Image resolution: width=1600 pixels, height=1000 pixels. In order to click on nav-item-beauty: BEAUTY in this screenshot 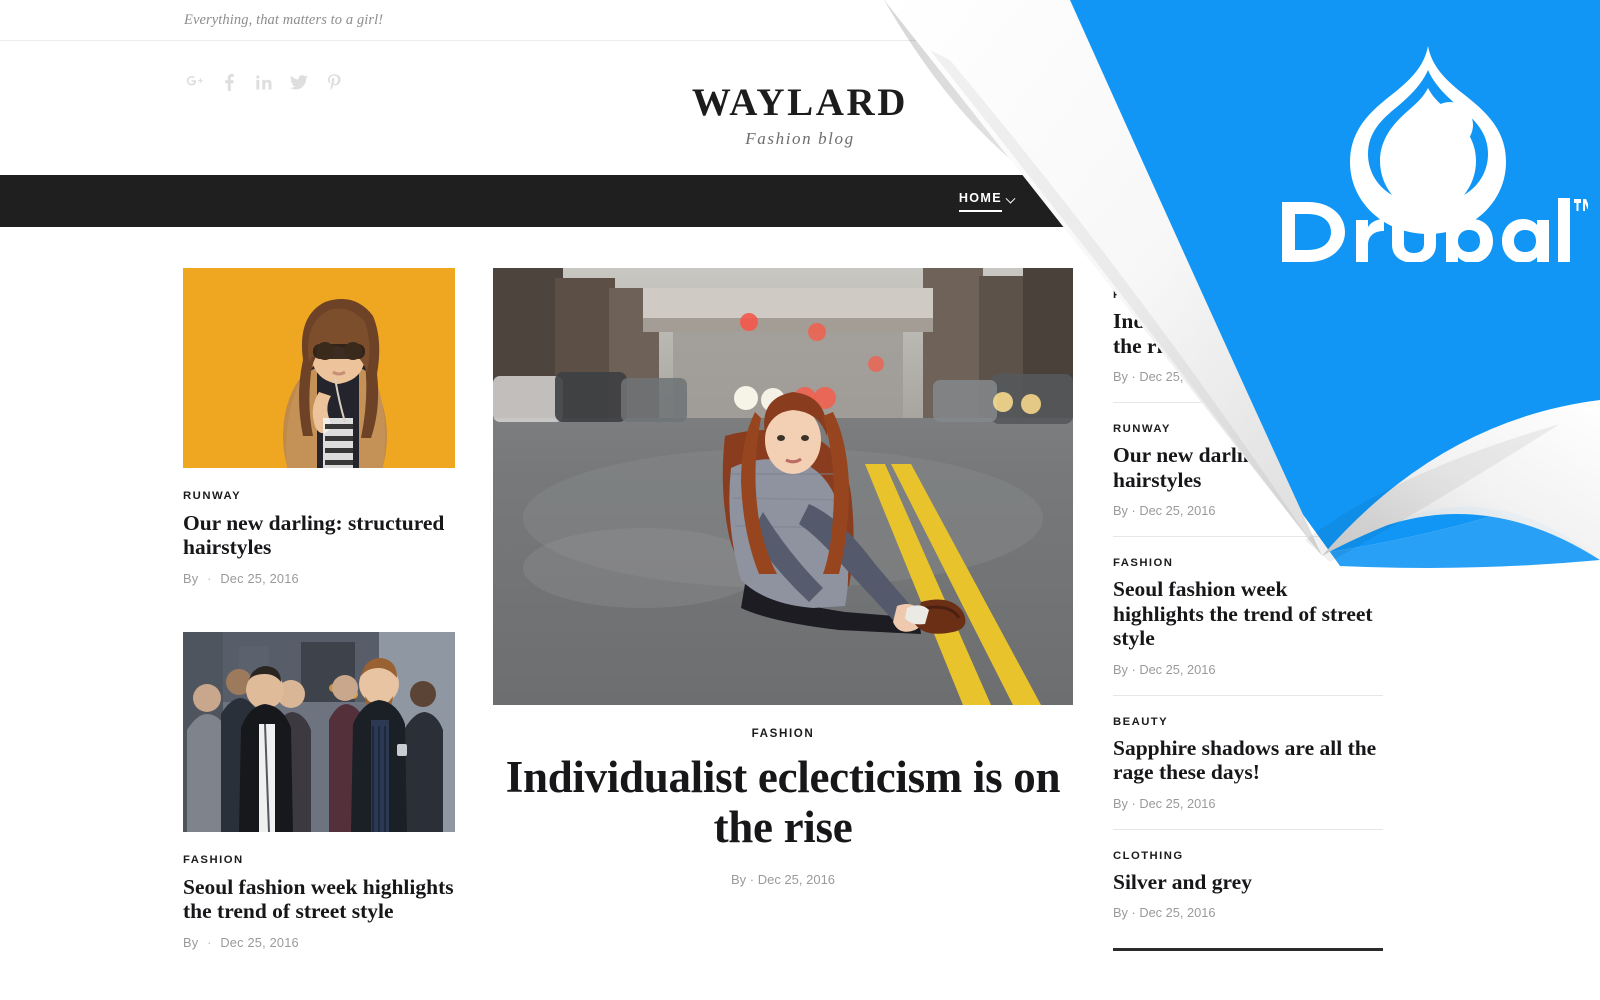, I will do `click(1305, 201)`.